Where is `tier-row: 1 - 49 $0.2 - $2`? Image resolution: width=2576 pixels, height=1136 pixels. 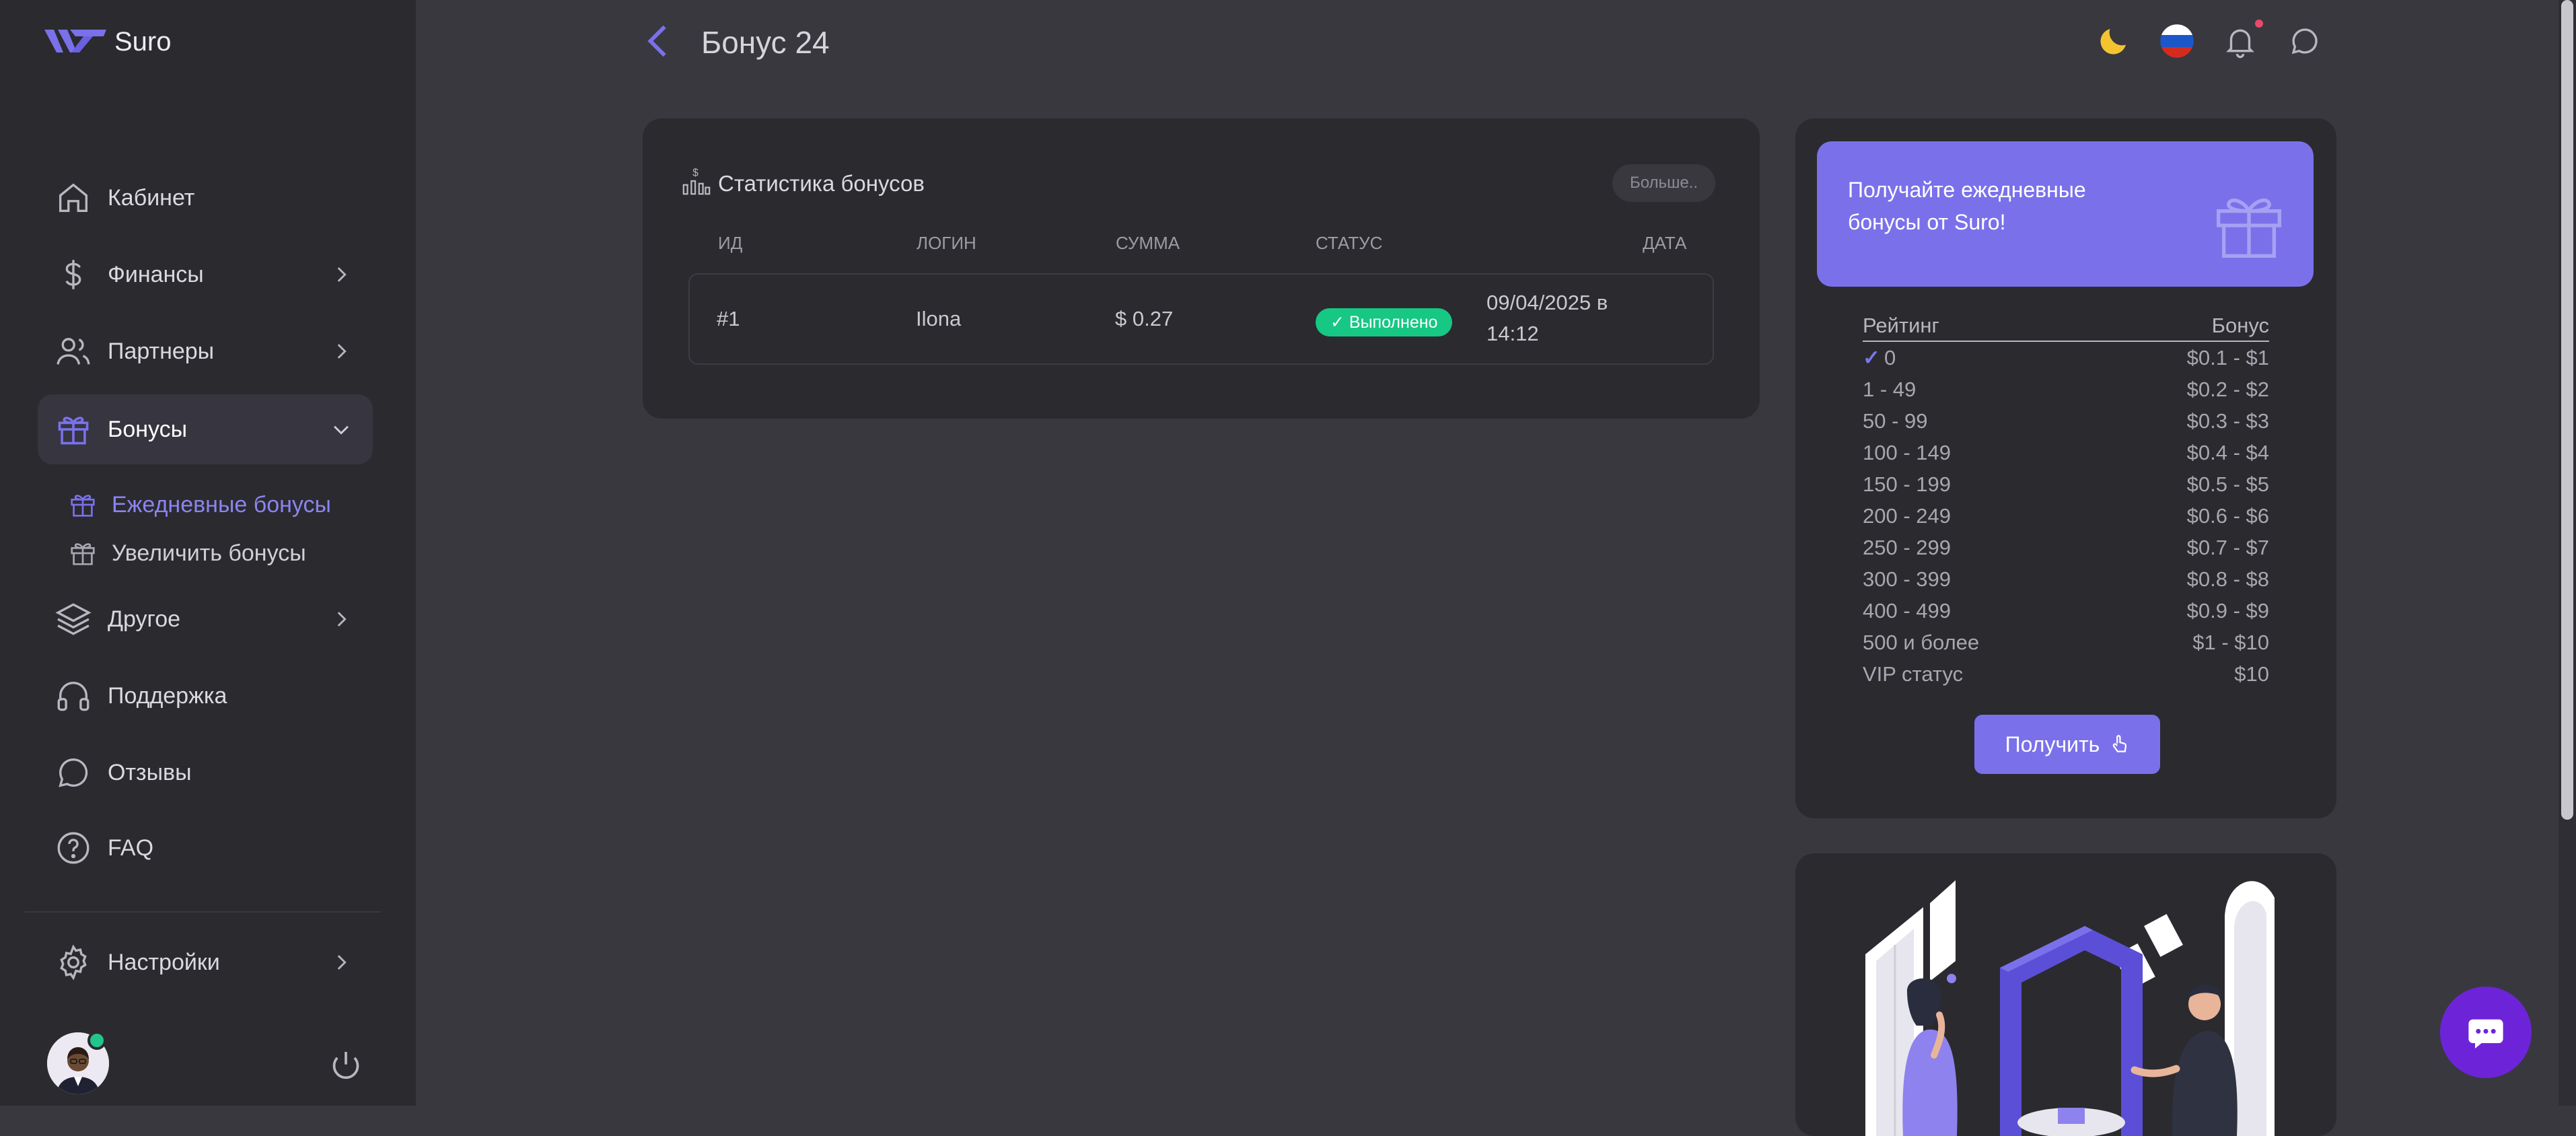 tier-row: 1 - 49 $0.2 - $2 is located at coordinates (2066, 390).